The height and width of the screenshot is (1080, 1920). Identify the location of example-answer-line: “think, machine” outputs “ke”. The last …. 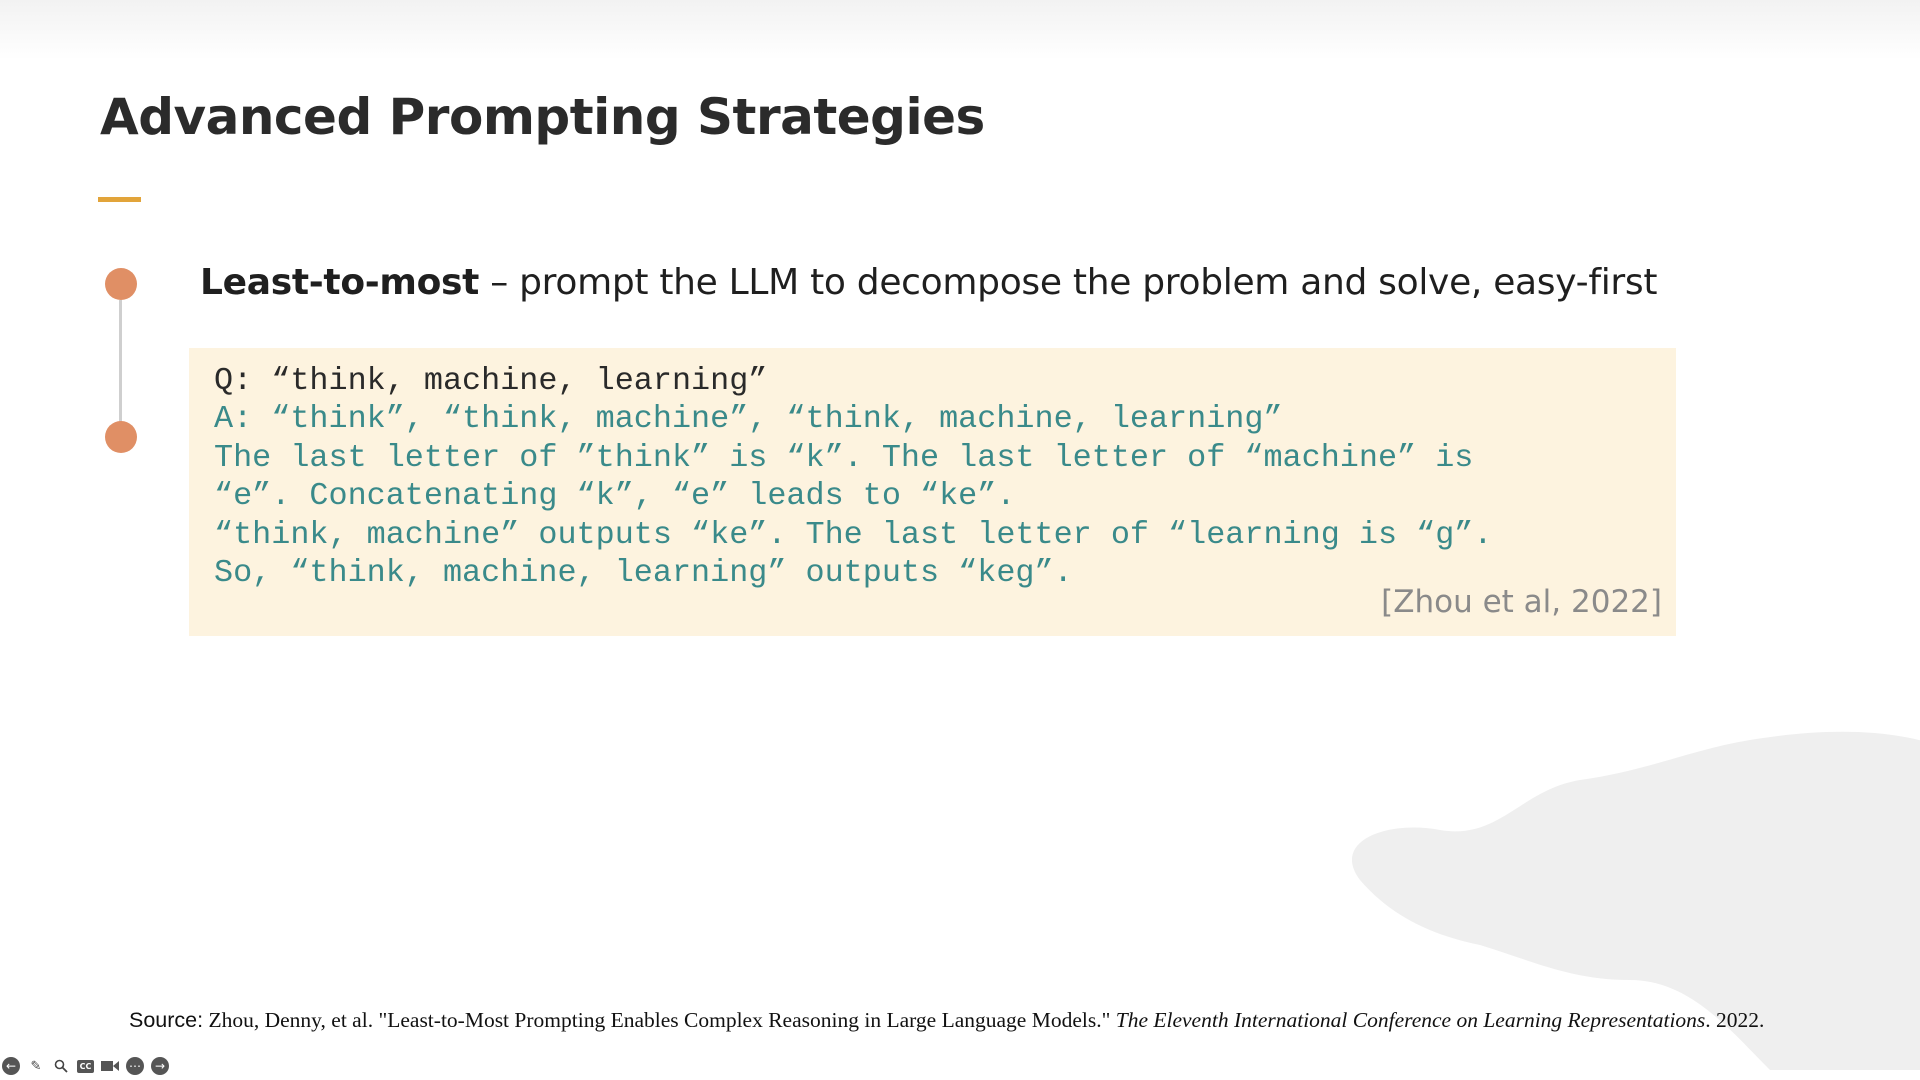
(853, 534).